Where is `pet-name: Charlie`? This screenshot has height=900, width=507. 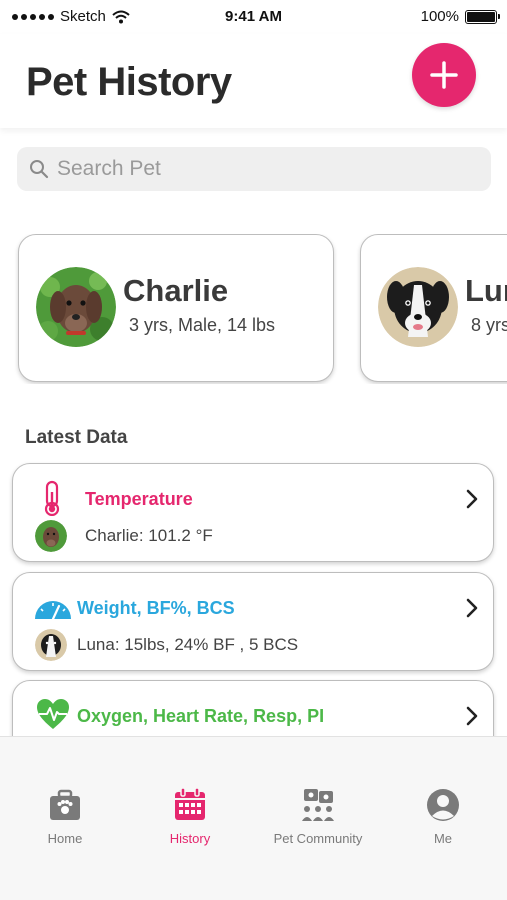 pet-name: Charlie is located at coordinates (176, 290).